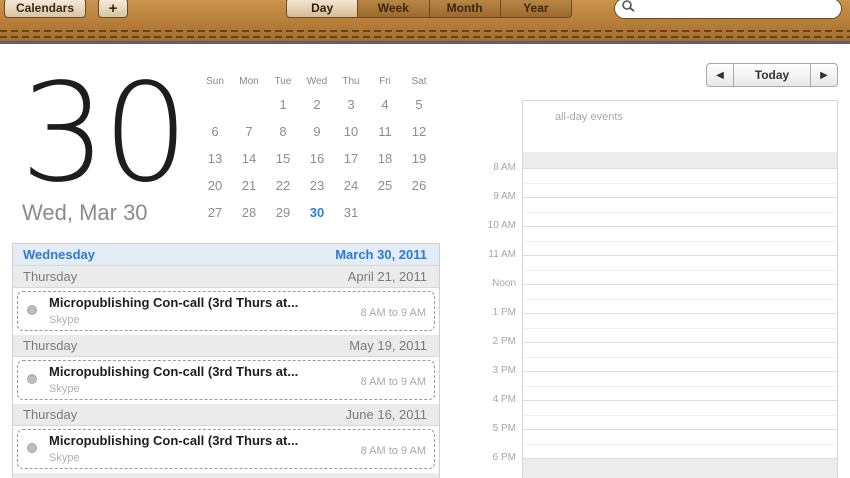 This screenshot has width=850, height=478. What do you see at coordinates (249, 81) in the screenshot?
I see `weekday-label: Mon` at bounding box center [249, 81].